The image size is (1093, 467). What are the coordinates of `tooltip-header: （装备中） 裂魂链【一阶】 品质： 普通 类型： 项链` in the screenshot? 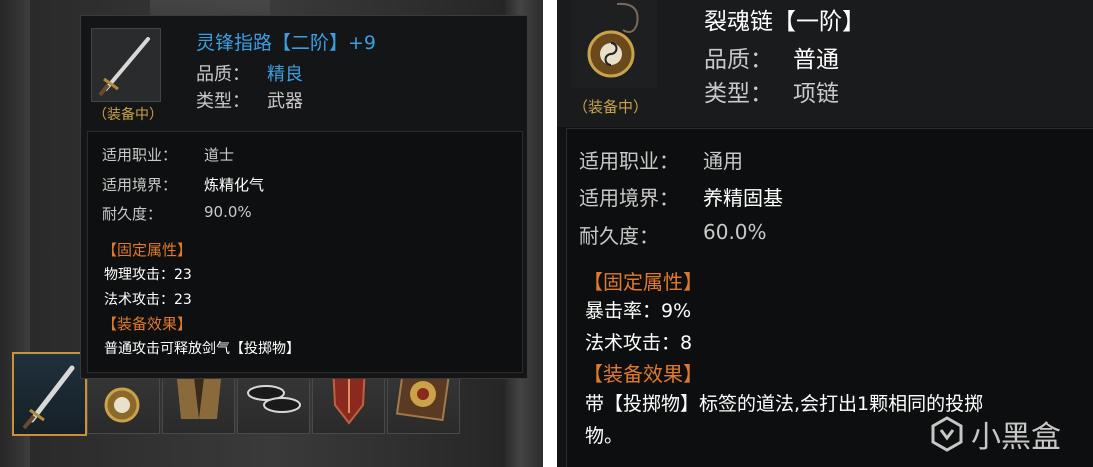 It's located at (825, 63).